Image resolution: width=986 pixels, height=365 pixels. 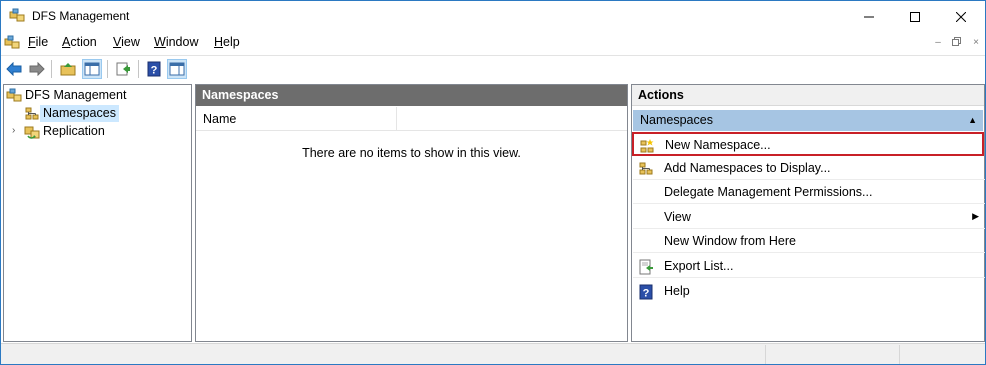 What do you see at coordinates (809, 291) in the screenshot?
I see `action-help: ? Help` at bounding box center [809, 291].